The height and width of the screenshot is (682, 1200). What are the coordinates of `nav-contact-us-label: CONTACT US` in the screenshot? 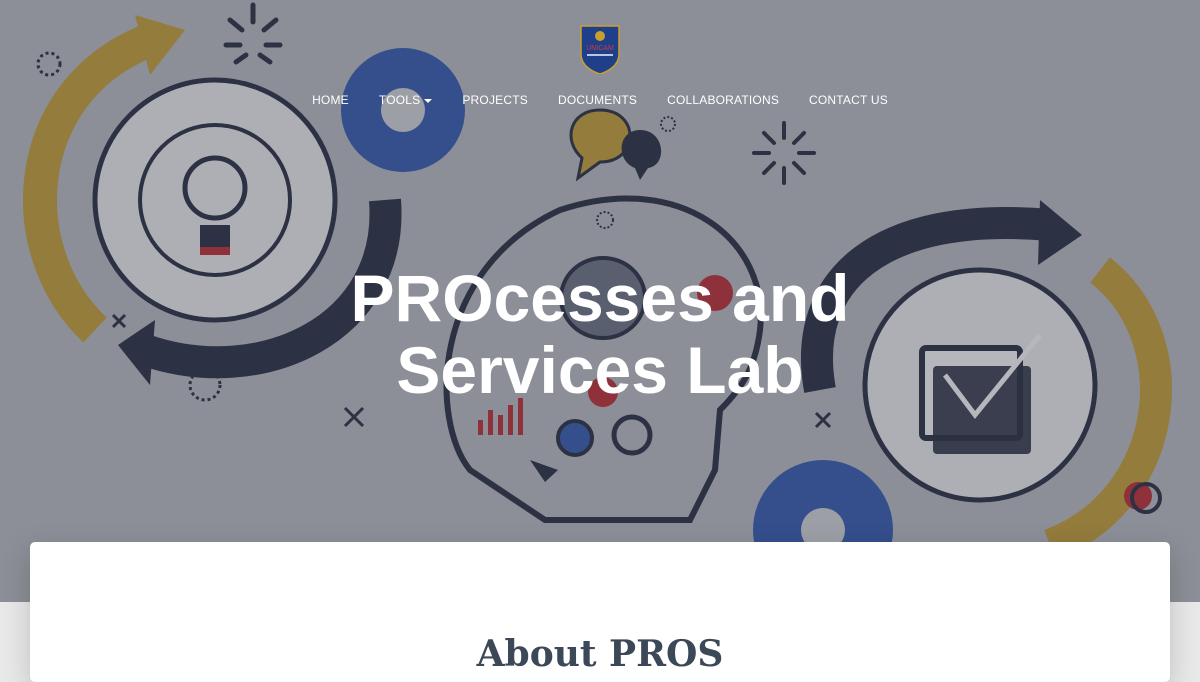 It's located at (848, 100).